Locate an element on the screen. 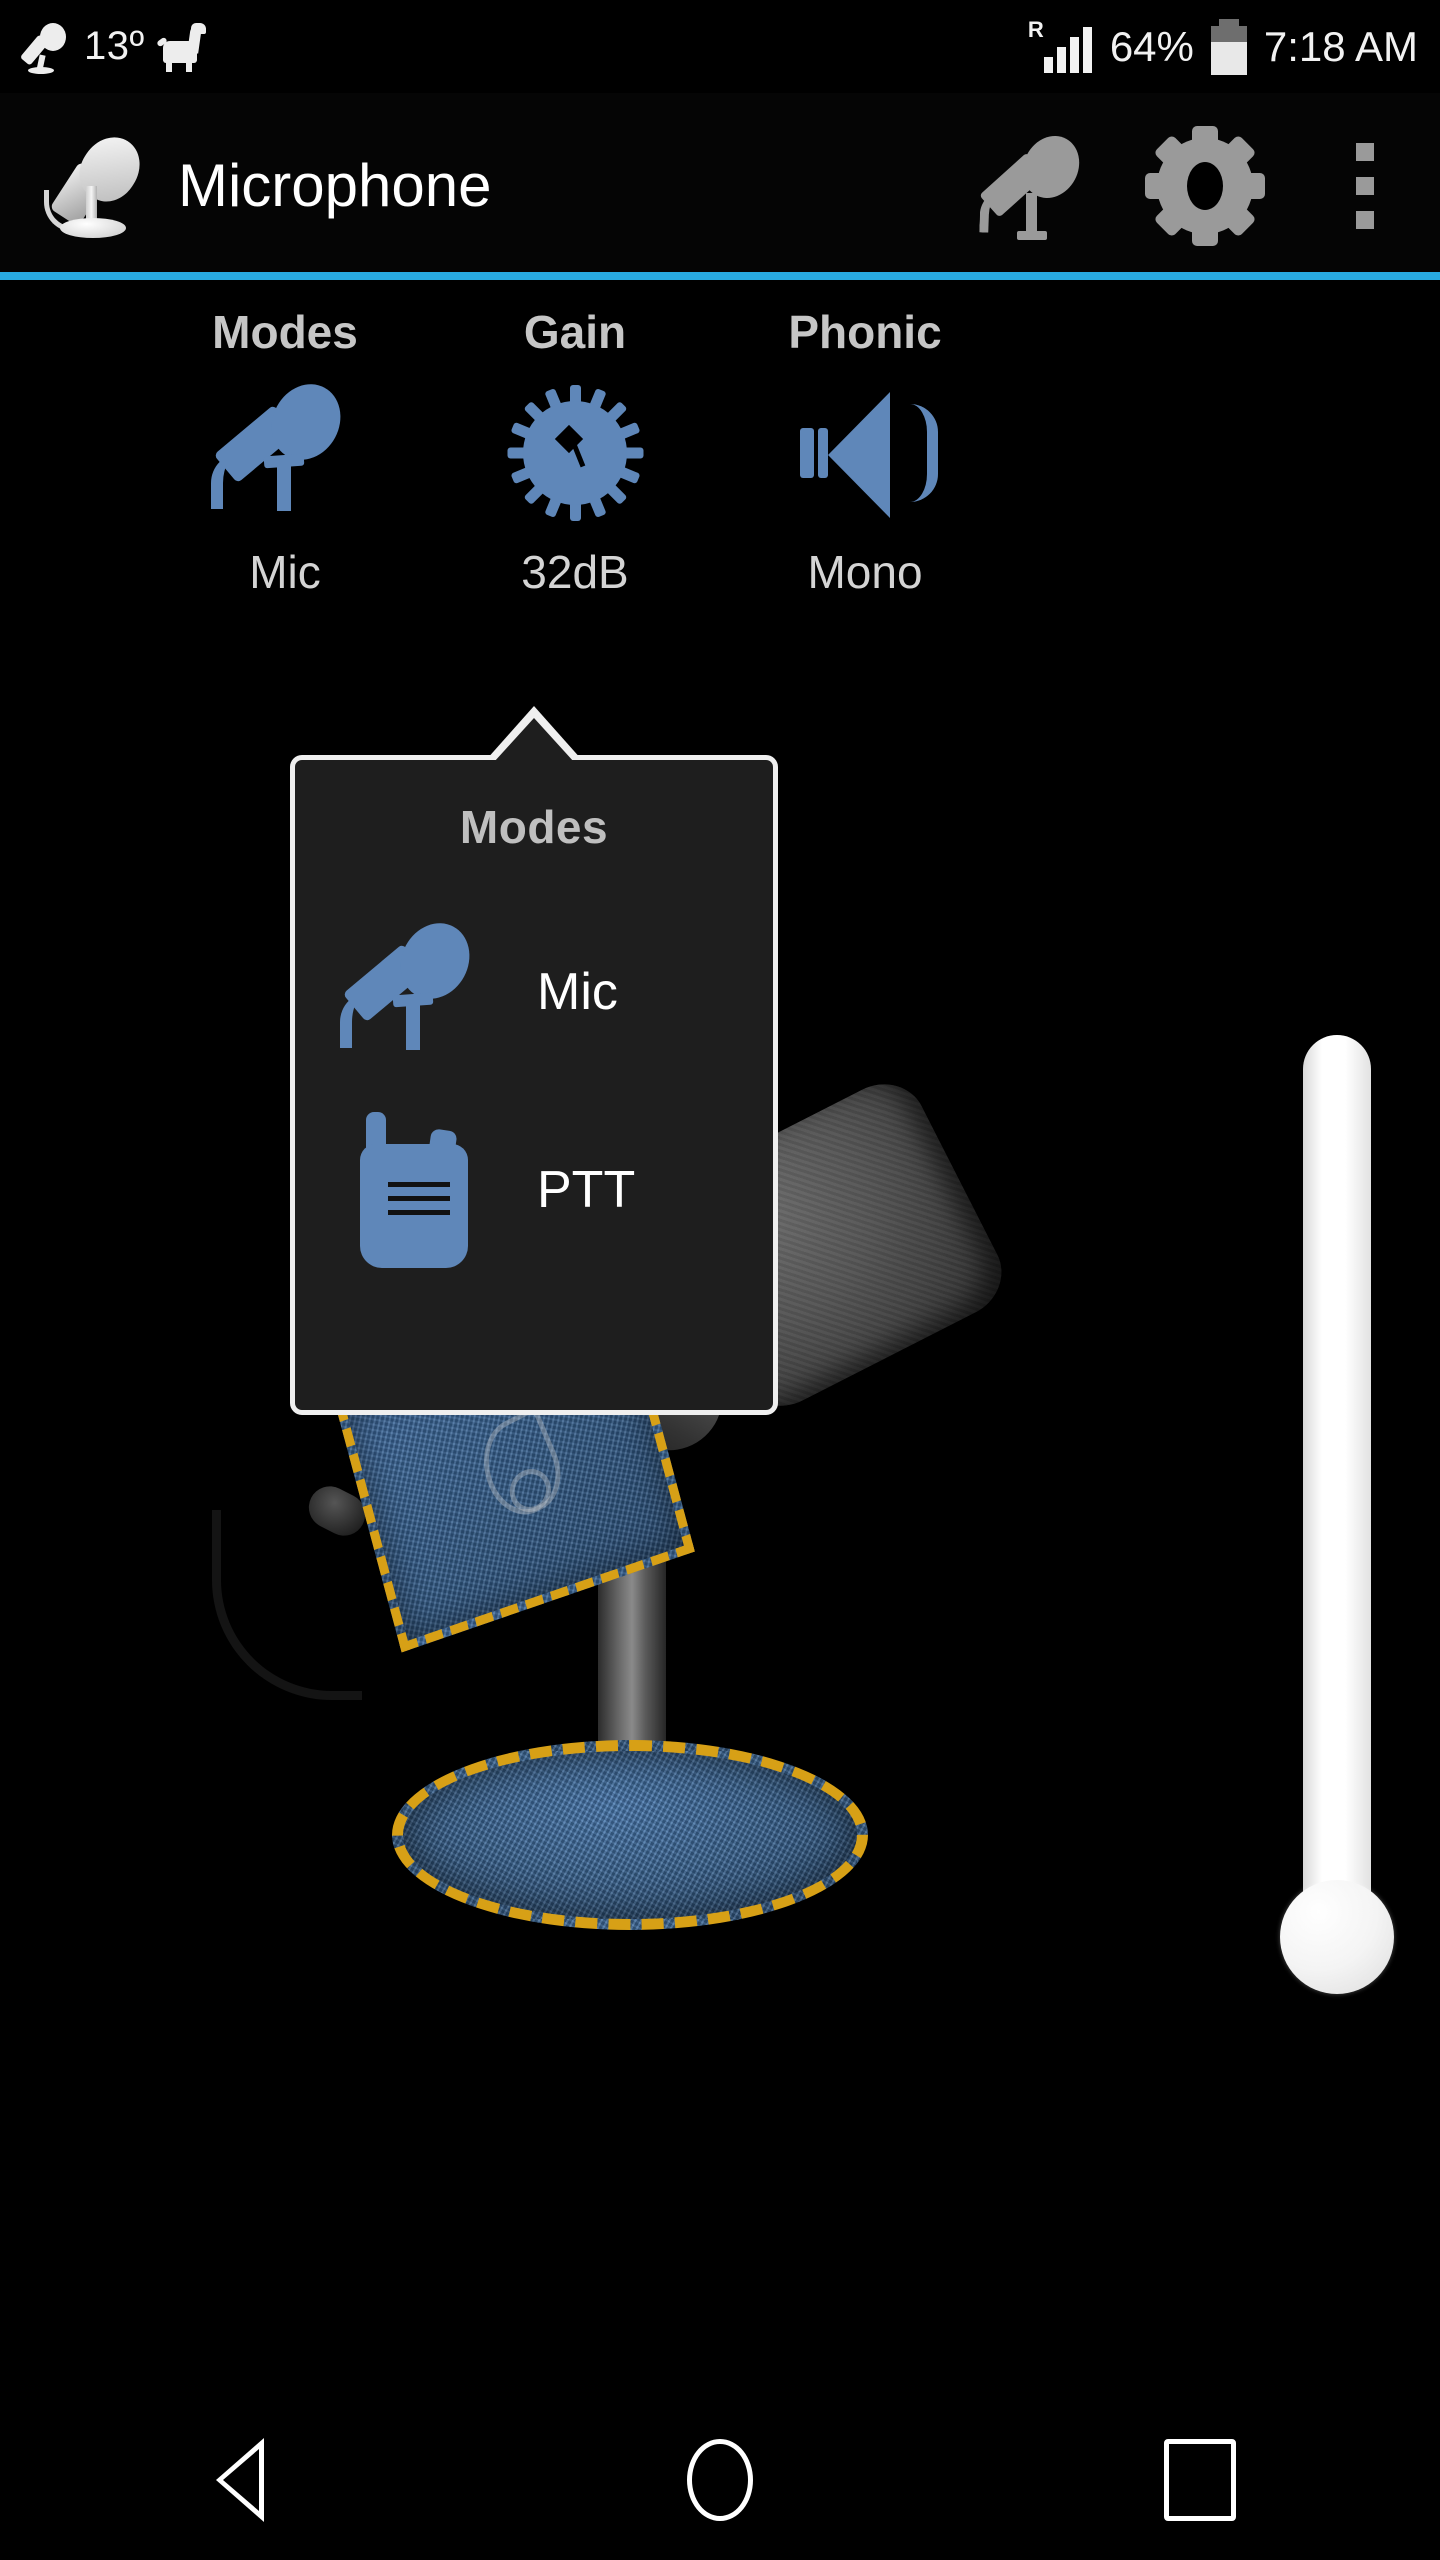 This screenshot has width=1440, height=2560. nav-home-button is located at coordinates (720, 2480).